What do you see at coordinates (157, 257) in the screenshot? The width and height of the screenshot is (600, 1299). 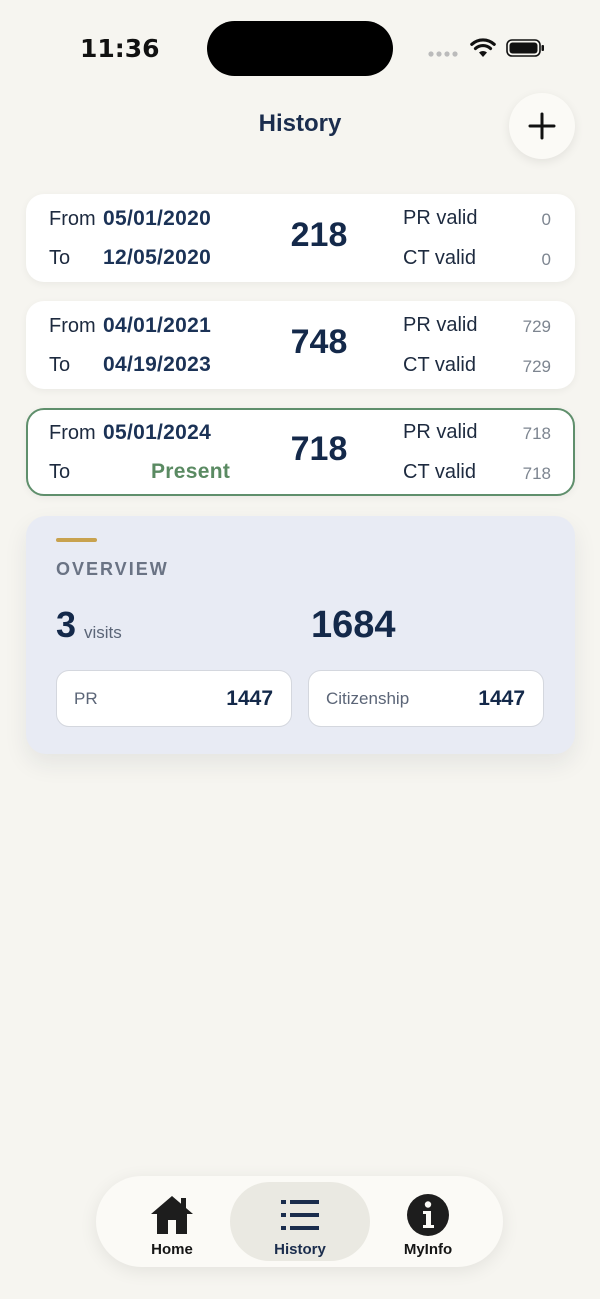 I see `to-date: 12/05/2020` at bounding box center [157, 257].